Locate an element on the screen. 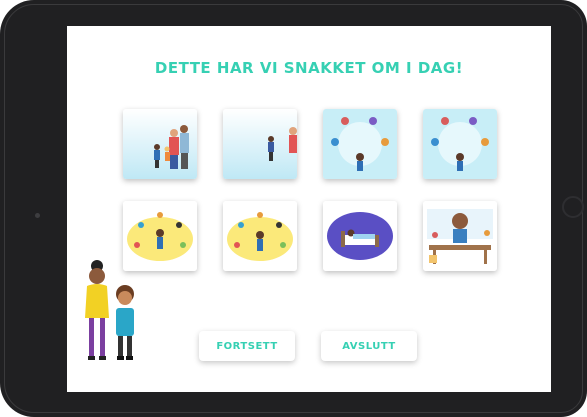 Image resolution: width=587 pixels, height=417 pixels. card-circle-group is located at coordinates (360, 144).